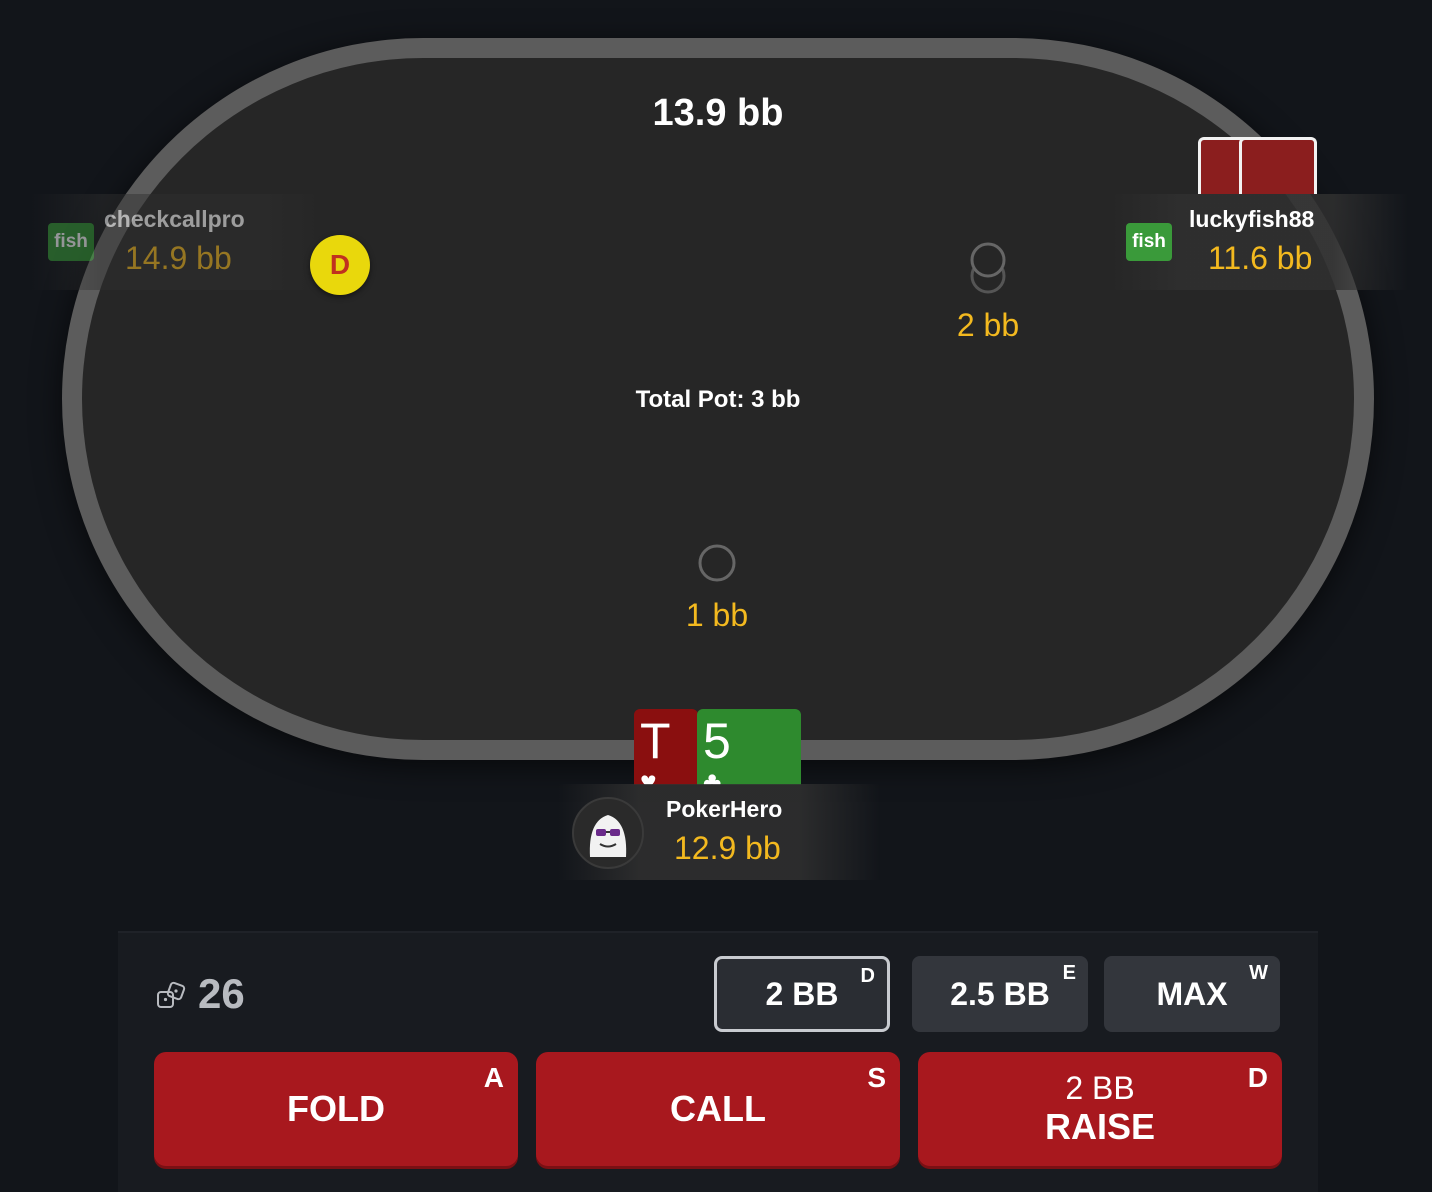 Image resolution: width=1432 pixels, height=1192 pixels. I want to click on size-label: MAX, so click(1192, 993).